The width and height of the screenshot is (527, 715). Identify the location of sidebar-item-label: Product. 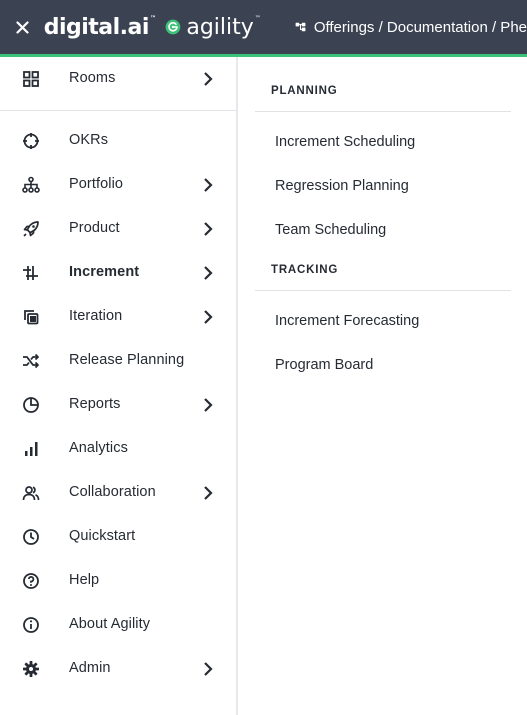
(94, 228).